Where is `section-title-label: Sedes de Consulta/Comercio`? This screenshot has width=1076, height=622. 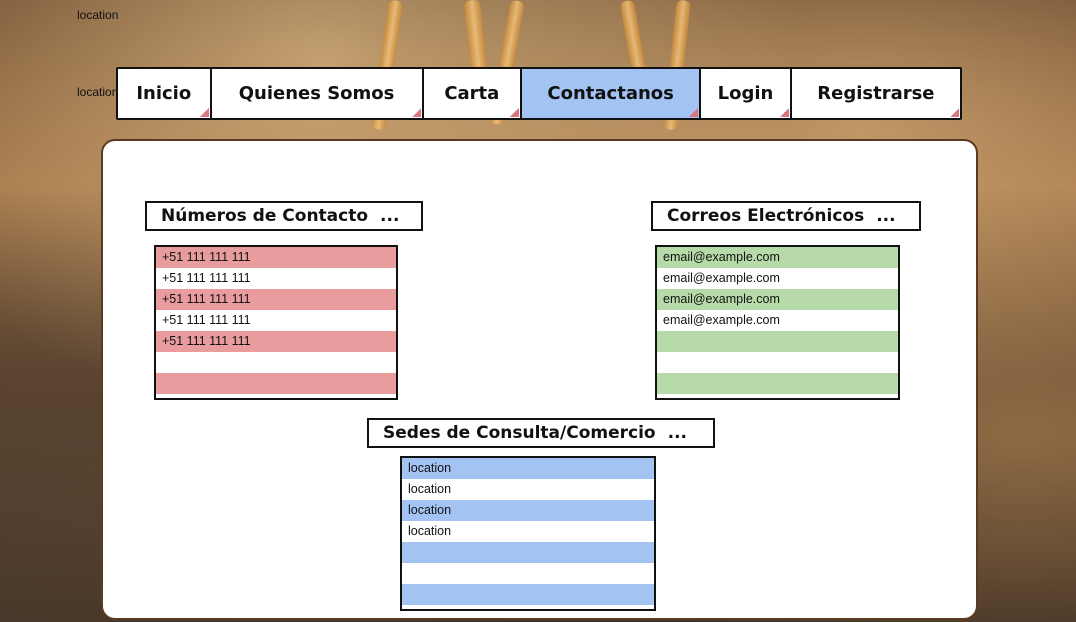
section-title-label: Sedes de Consulta/Comercio is located at coordinates (519, 433).